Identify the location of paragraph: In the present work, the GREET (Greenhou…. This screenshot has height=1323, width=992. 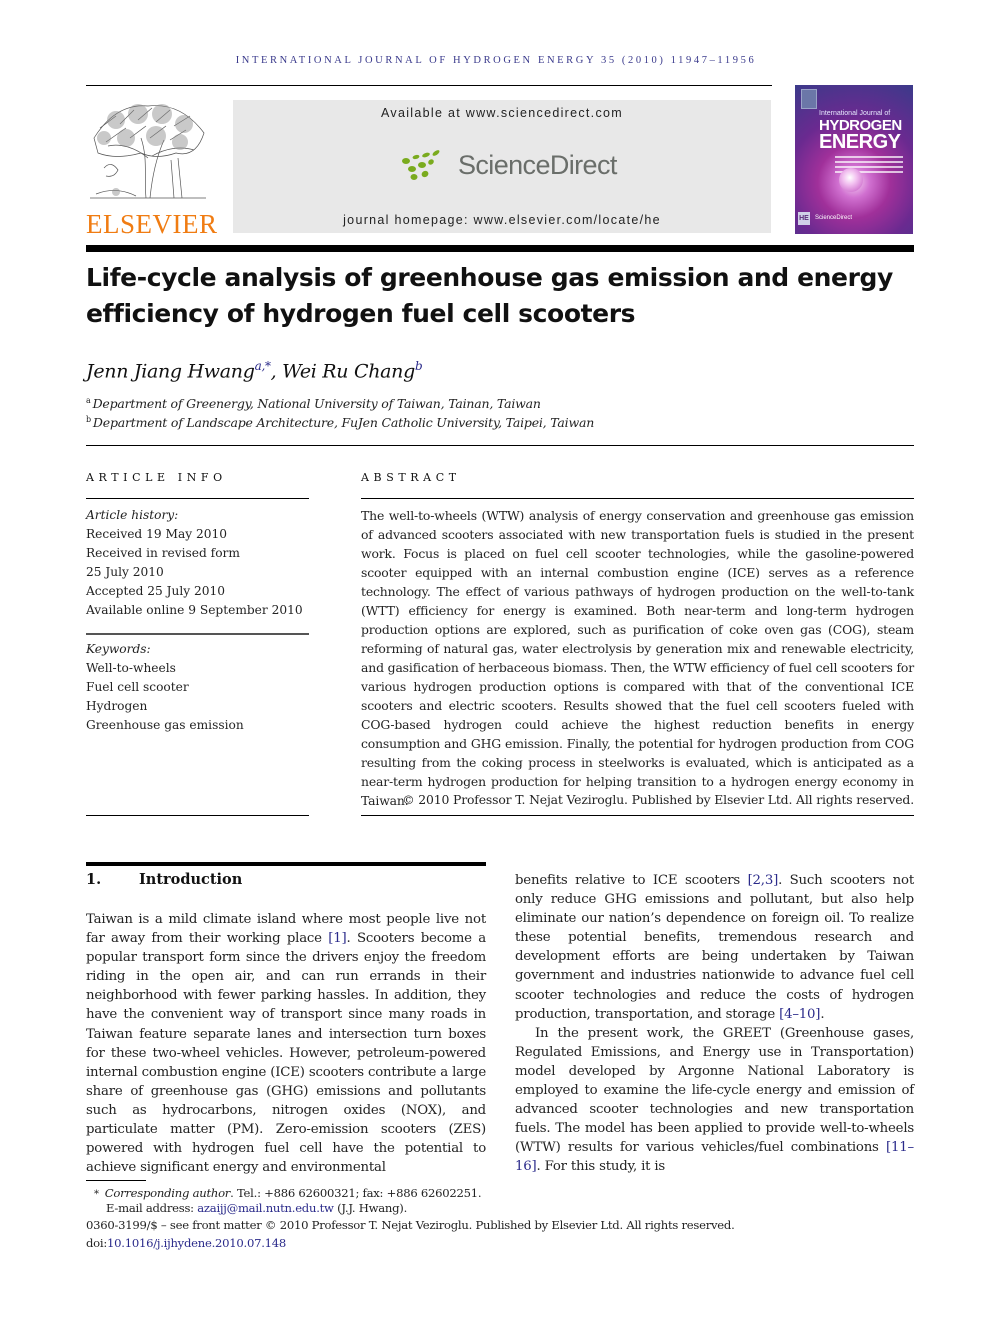
(714, 1100).